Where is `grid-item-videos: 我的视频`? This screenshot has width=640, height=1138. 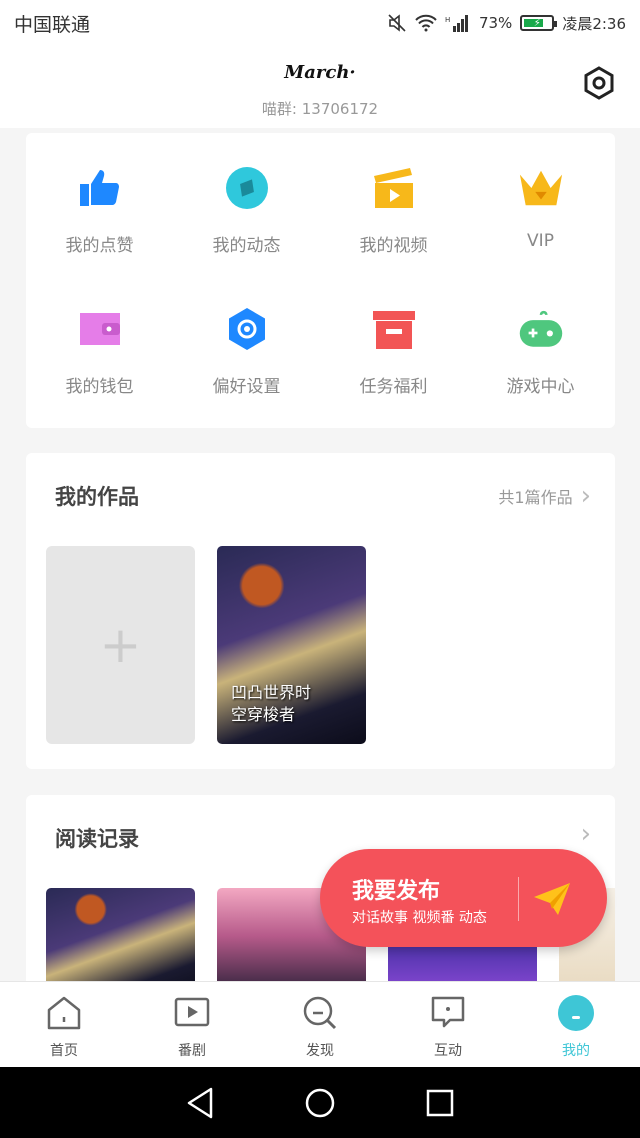
grid-item-videos: 我的视频 is located at coordinates (393, 210).